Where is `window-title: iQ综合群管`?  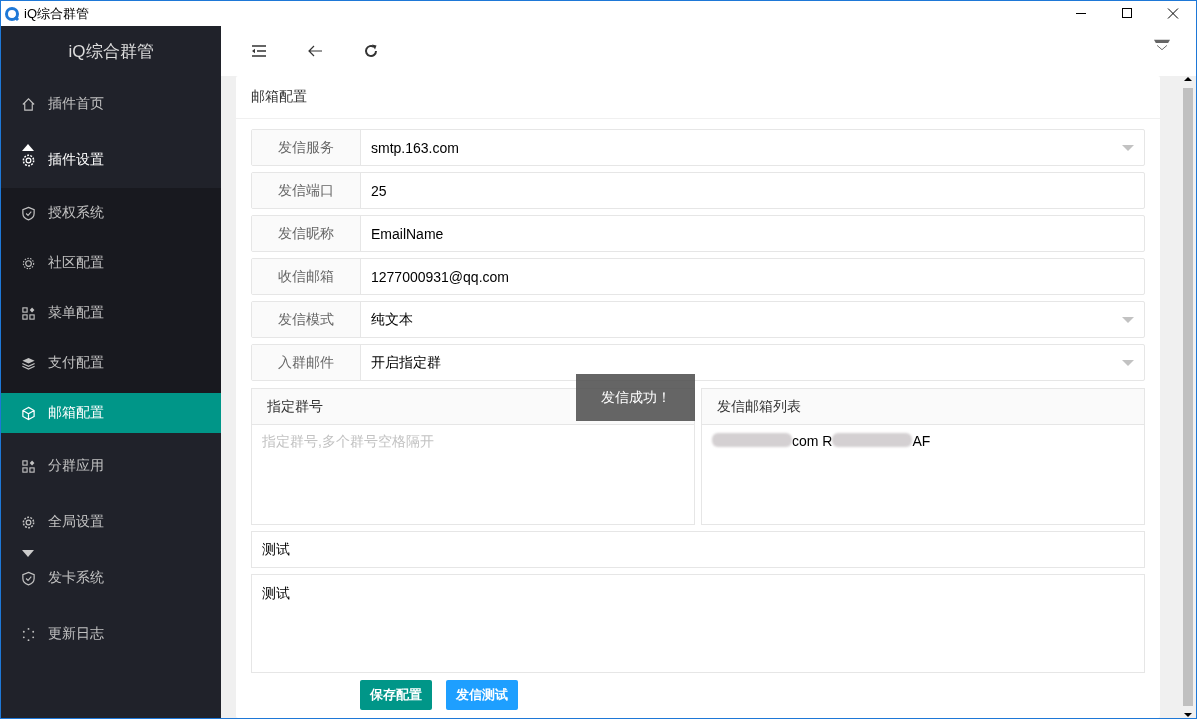 window-title: iQ综合群管 is located at coordinates (56, 13).